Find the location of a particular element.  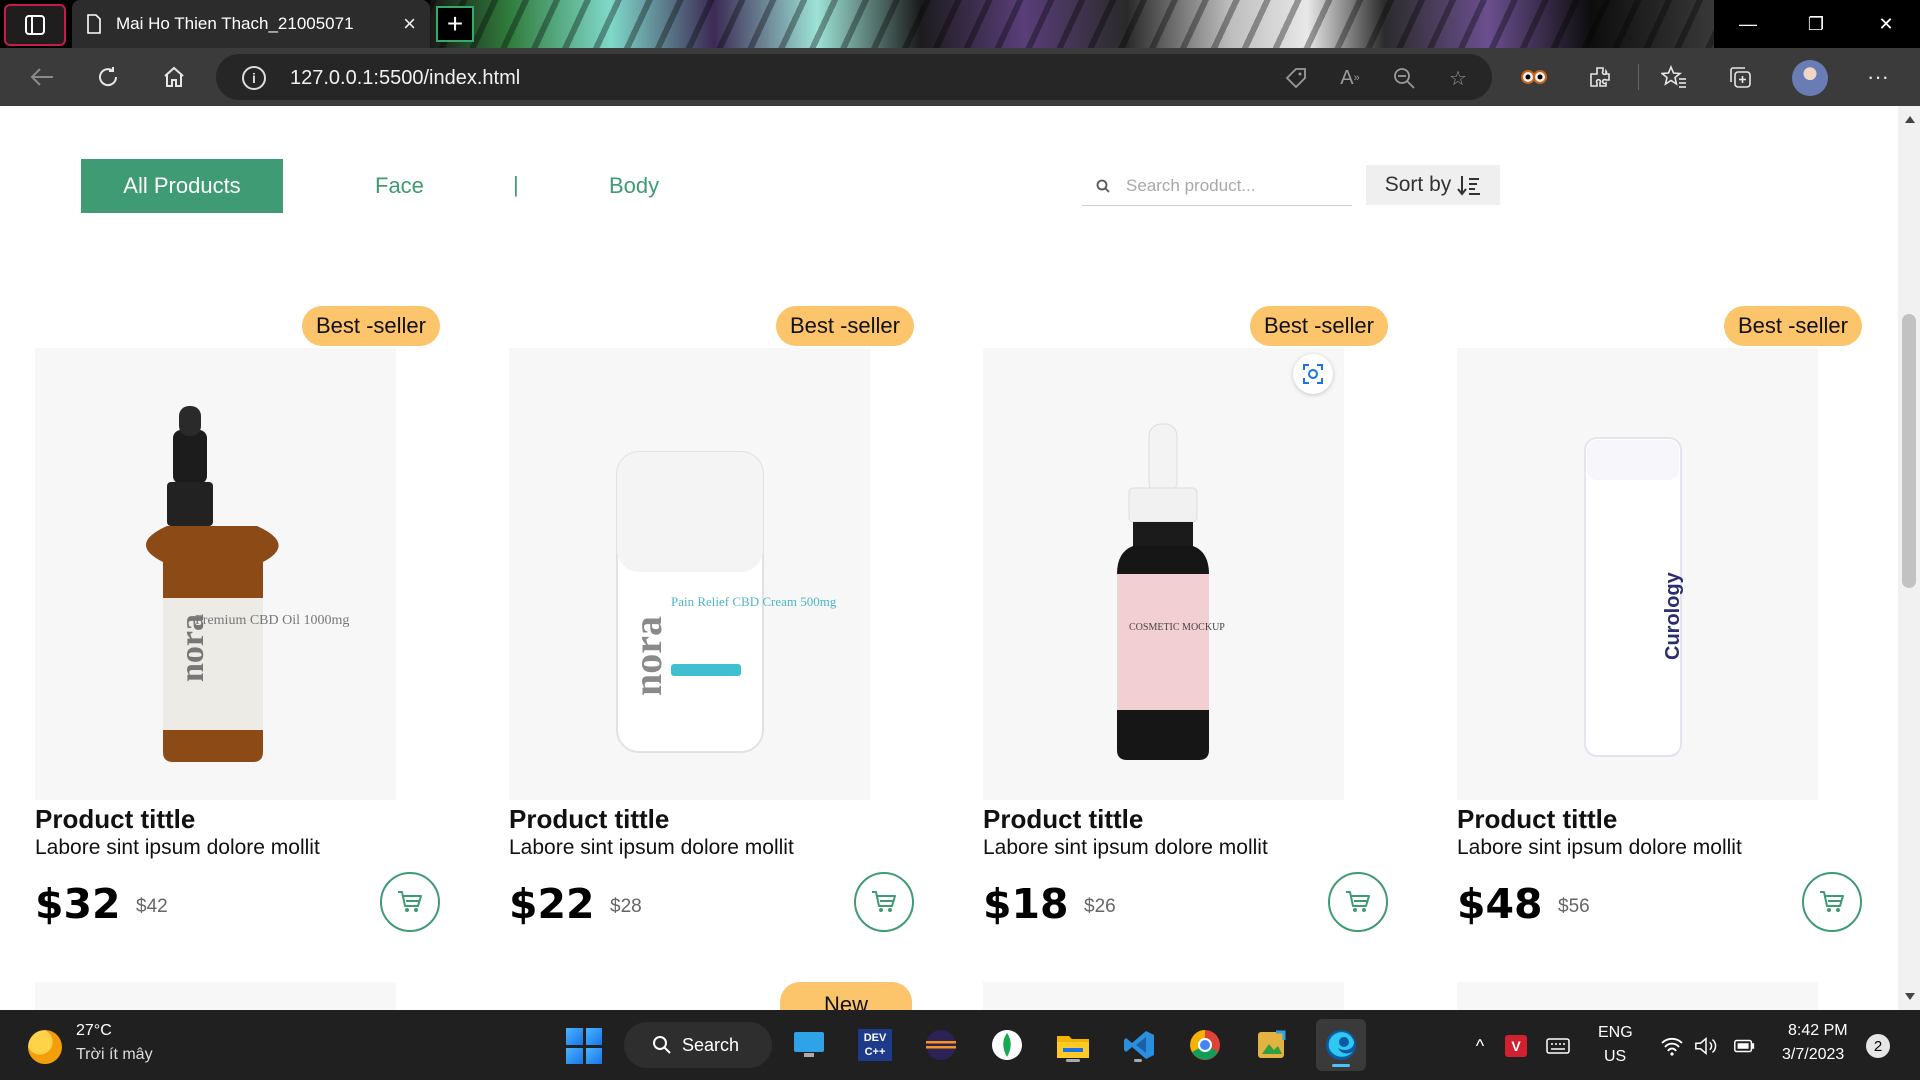

search-box is located at coordinates (1217, 186).